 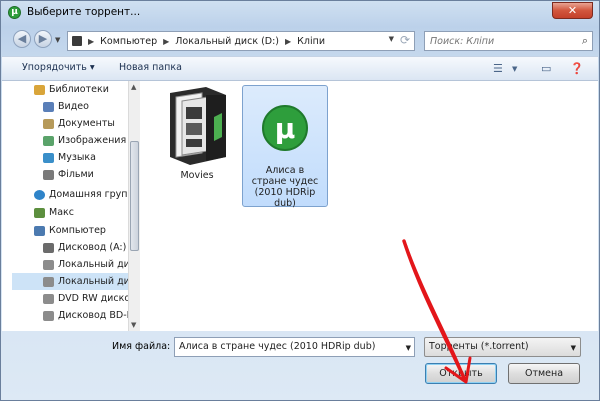 I want to click on sidebar-item-label: Домашняя груп, so click(x=88, y=194).